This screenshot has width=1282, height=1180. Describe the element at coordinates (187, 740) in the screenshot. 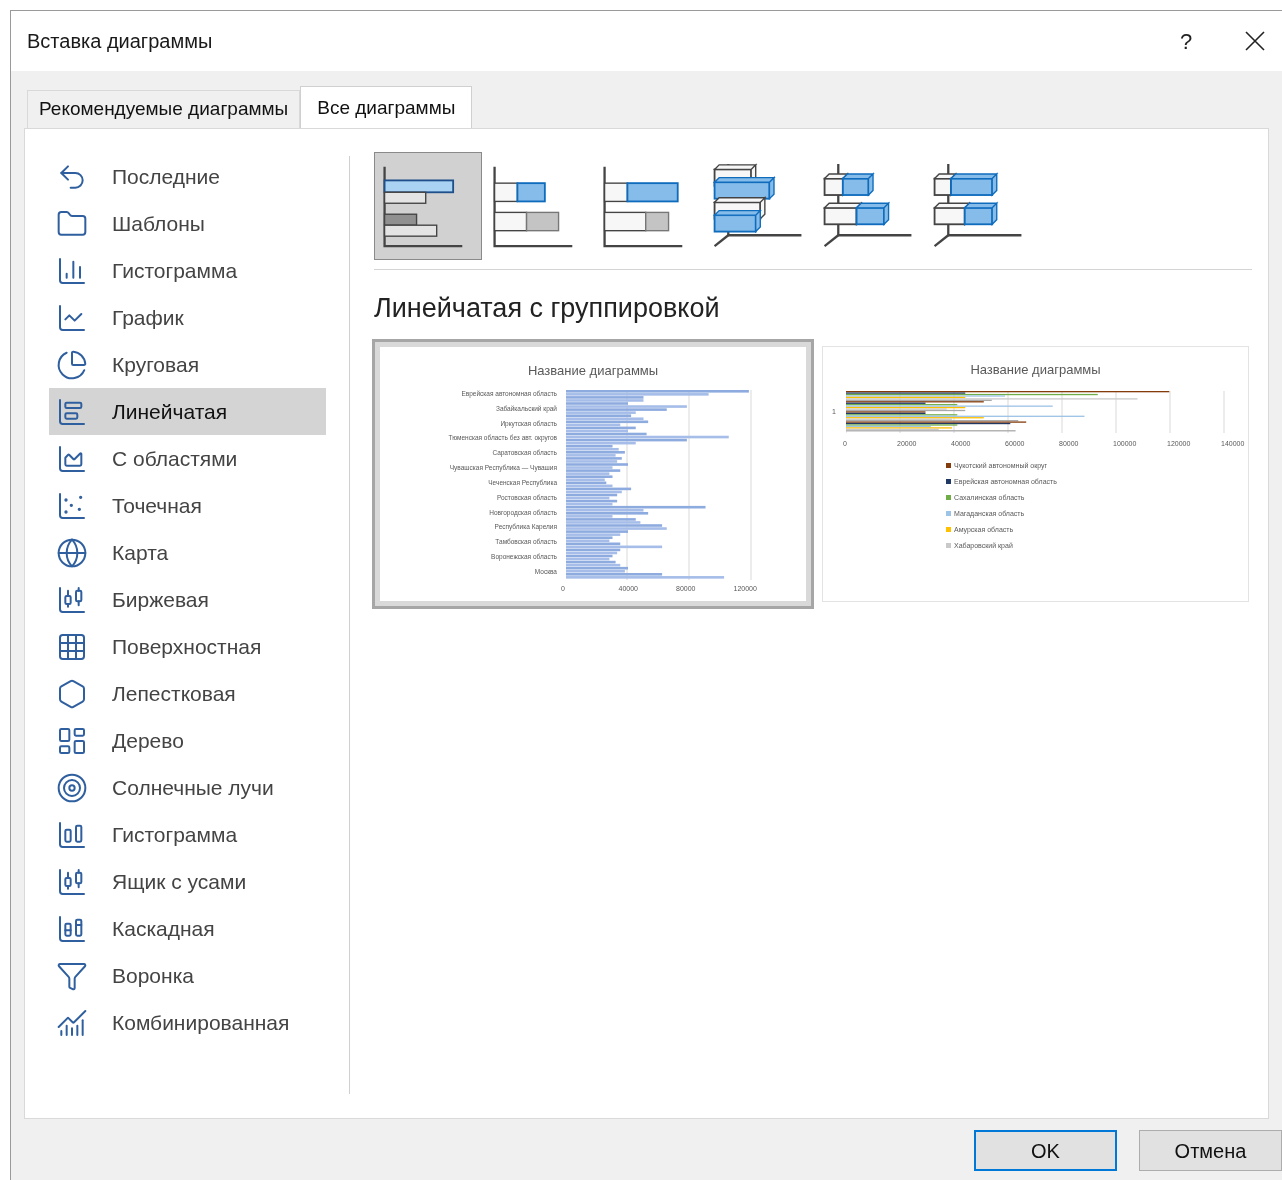

I see `chart-category-item: Дерево` at that location.